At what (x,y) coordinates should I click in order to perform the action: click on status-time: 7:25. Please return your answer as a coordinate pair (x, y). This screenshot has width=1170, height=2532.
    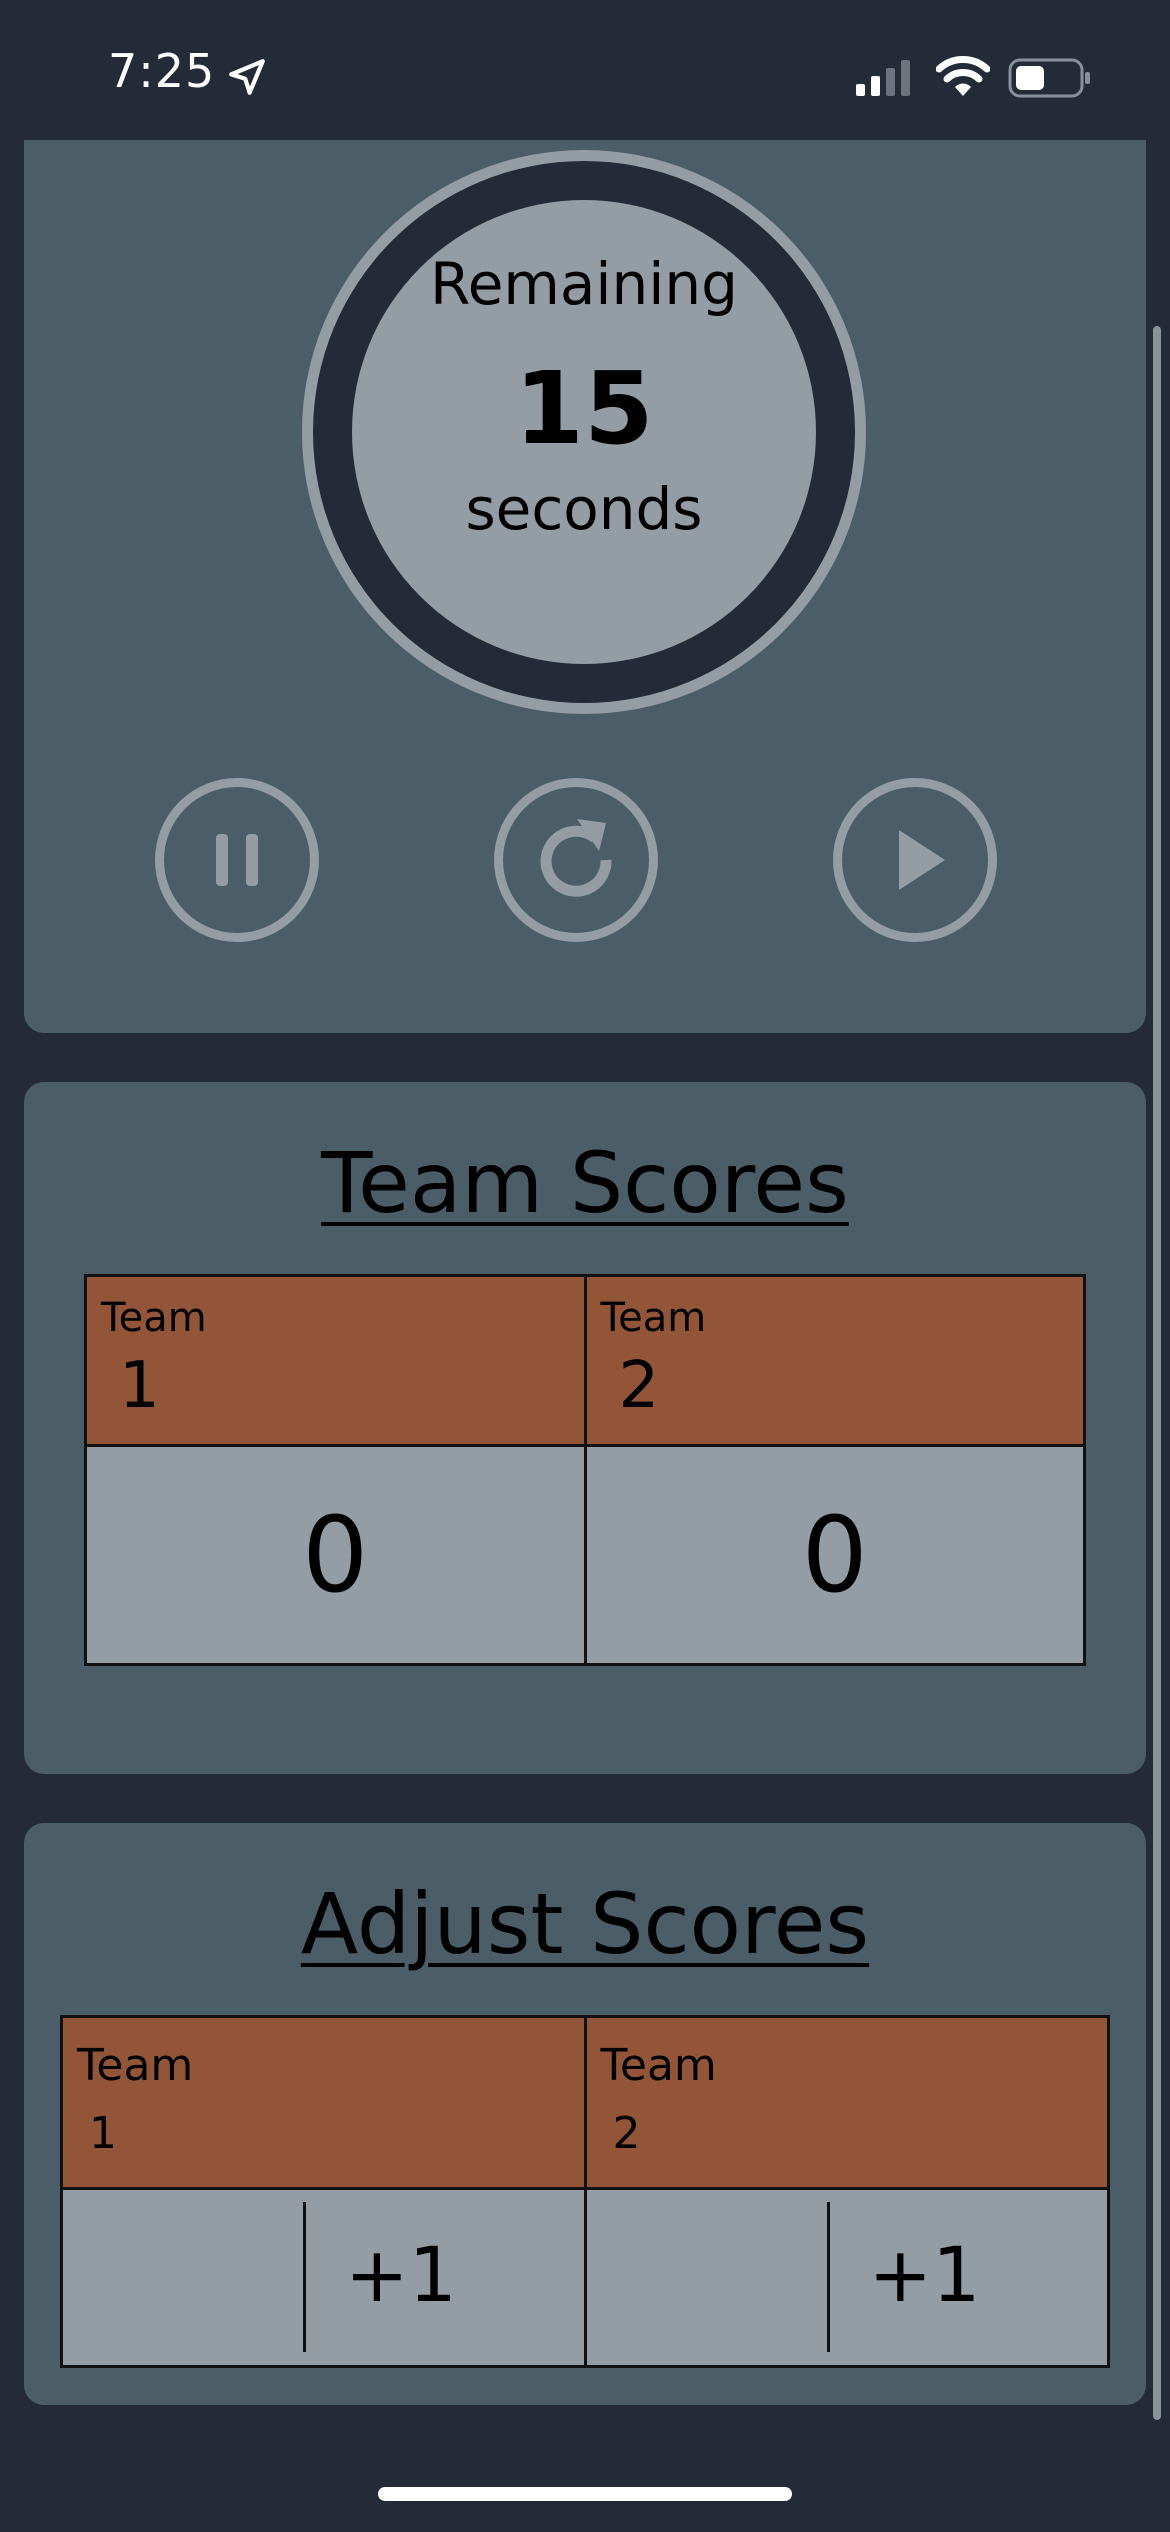
    Looking at the image, I should click on (162, 71).